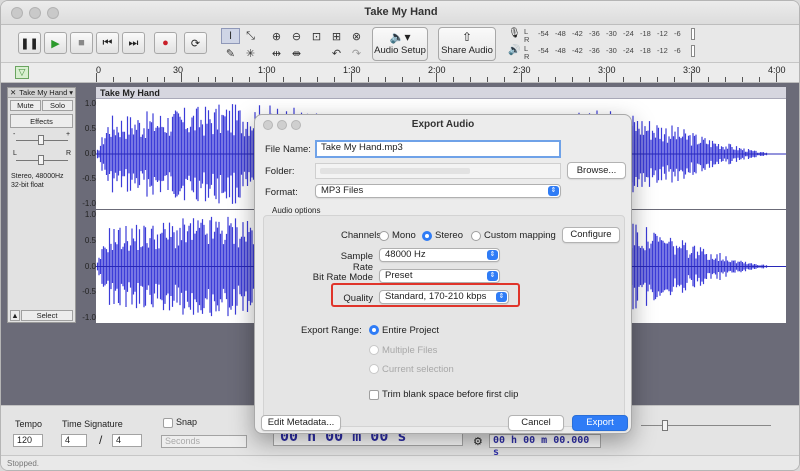  Describe the element at coordinates (22, 72) in the screenshot. I see `playhead-marker-icon: ▽` at that location.